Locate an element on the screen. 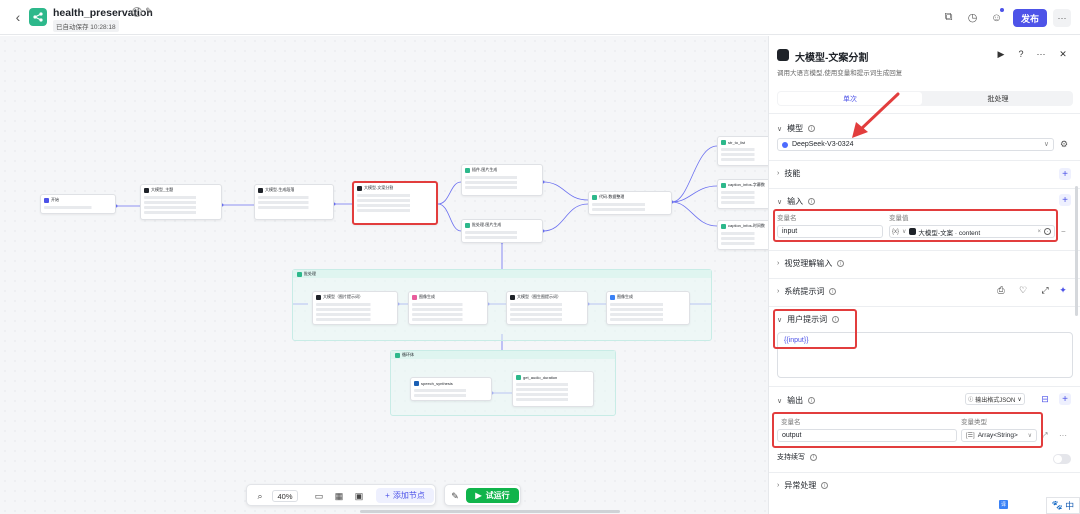  tab-single: 单次 is located at coordinates (850, 98).